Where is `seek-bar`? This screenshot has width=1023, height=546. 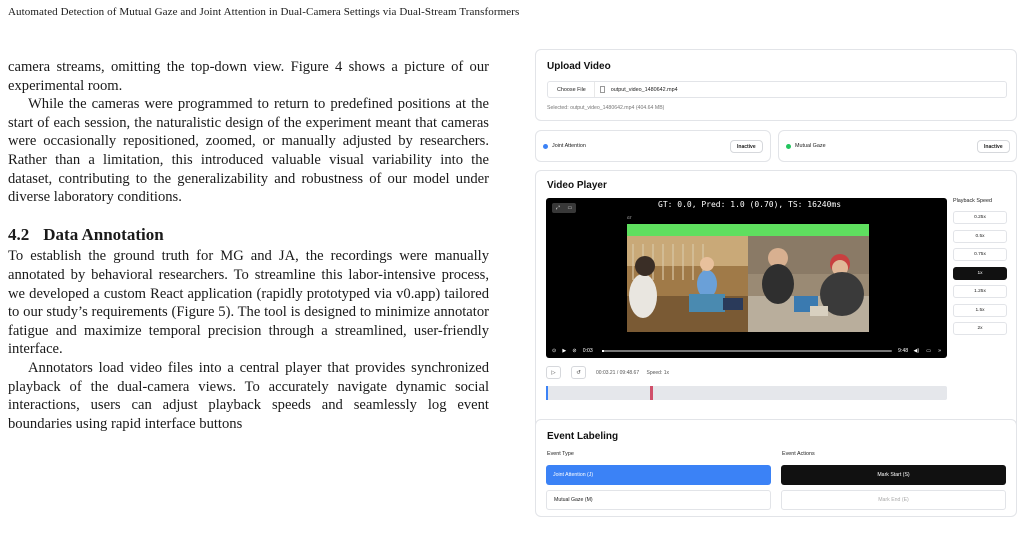 seek-bar is located at coordinates (747, 351).